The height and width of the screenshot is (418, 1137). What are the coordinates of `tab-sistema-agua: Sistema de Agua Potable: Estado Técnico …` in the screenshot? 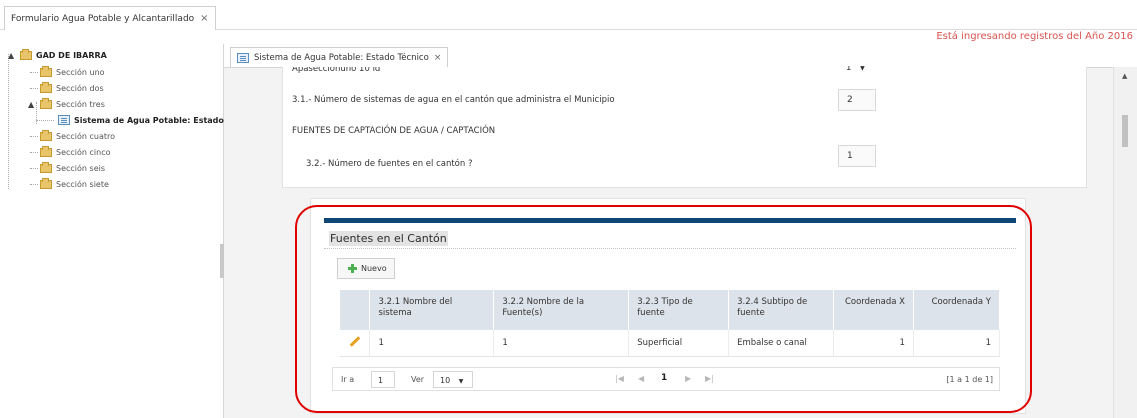 It's located at (339, 57).